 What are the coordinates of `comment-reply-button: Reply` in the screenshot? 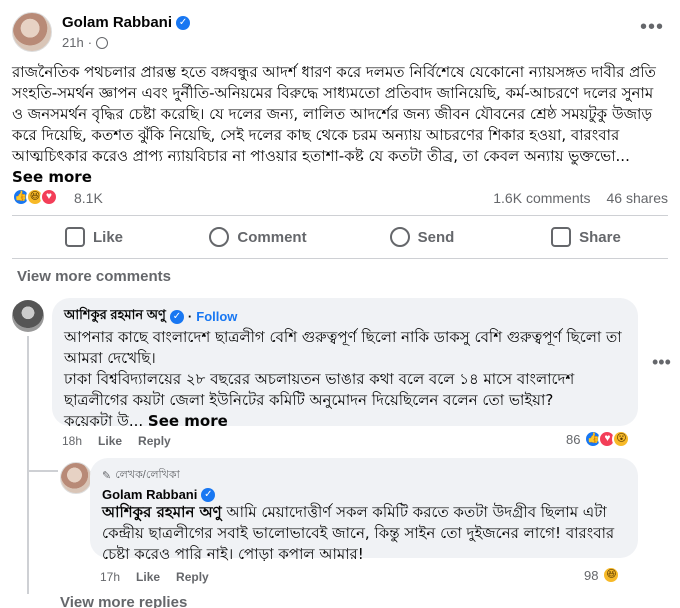 It's located at (154, 441).